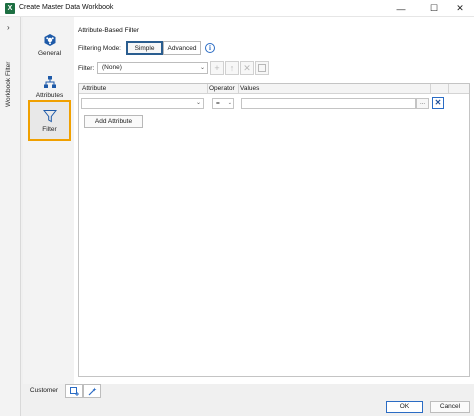  I want to click on nav-item-label: Attributes, so click(49, 95).